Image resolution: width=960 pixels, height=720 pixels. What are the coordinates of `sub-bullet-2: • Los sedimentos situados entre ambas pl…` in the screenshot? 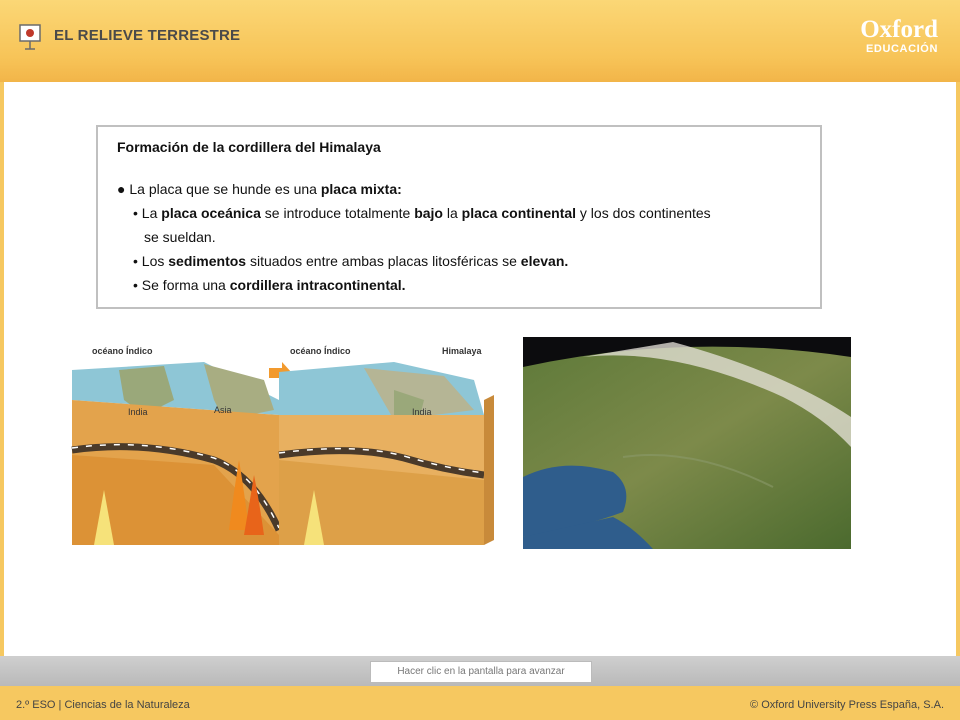 It's located at (351, 261).